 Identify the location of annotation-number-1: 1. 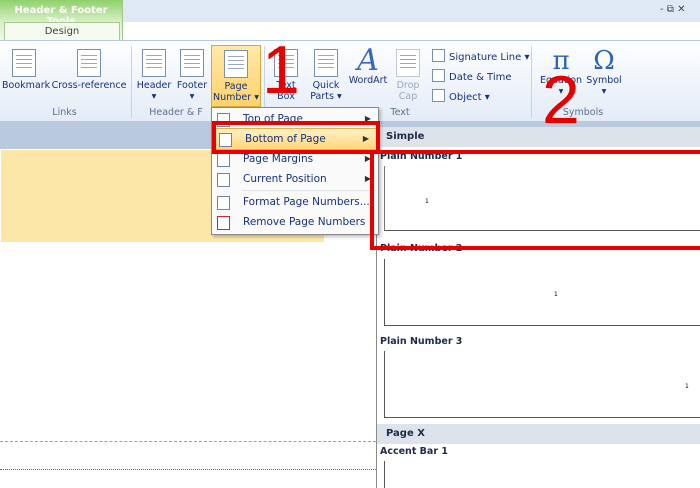
(281, 70).